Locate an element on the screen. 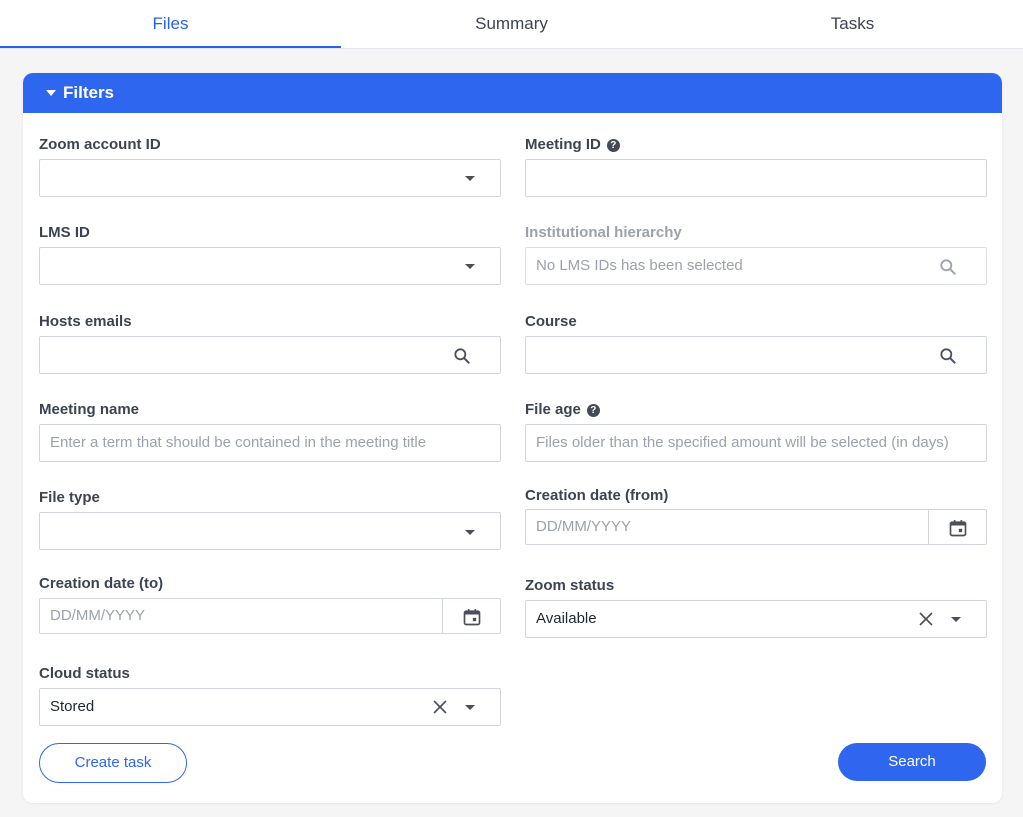 This screenshot has width=1023, height=817. course-input is located at coordinates (756, 355).